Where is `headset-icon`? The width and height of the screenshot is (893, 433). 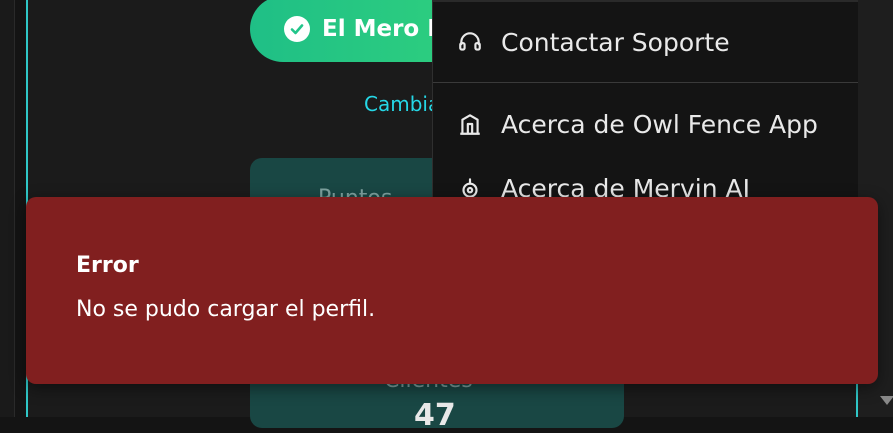 headset-icon is located at coordinates (470, 42).